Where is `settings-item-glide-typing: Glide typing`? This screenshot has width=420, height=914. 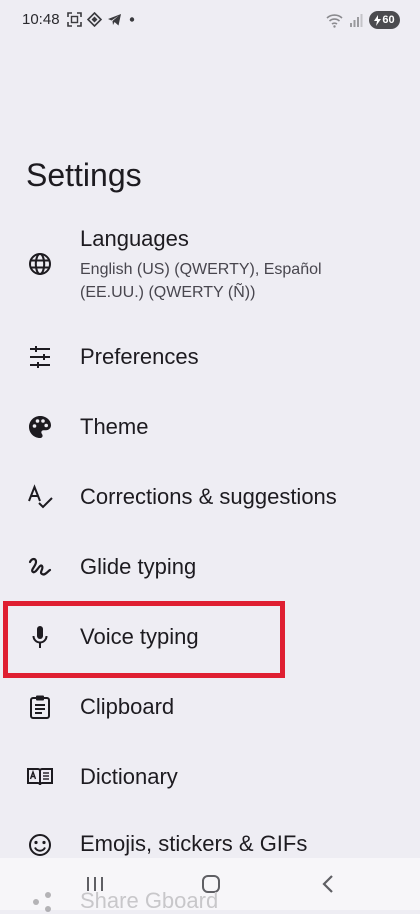
settings-item-glide-typing: Glide typing is located at coordinates (210, 567).